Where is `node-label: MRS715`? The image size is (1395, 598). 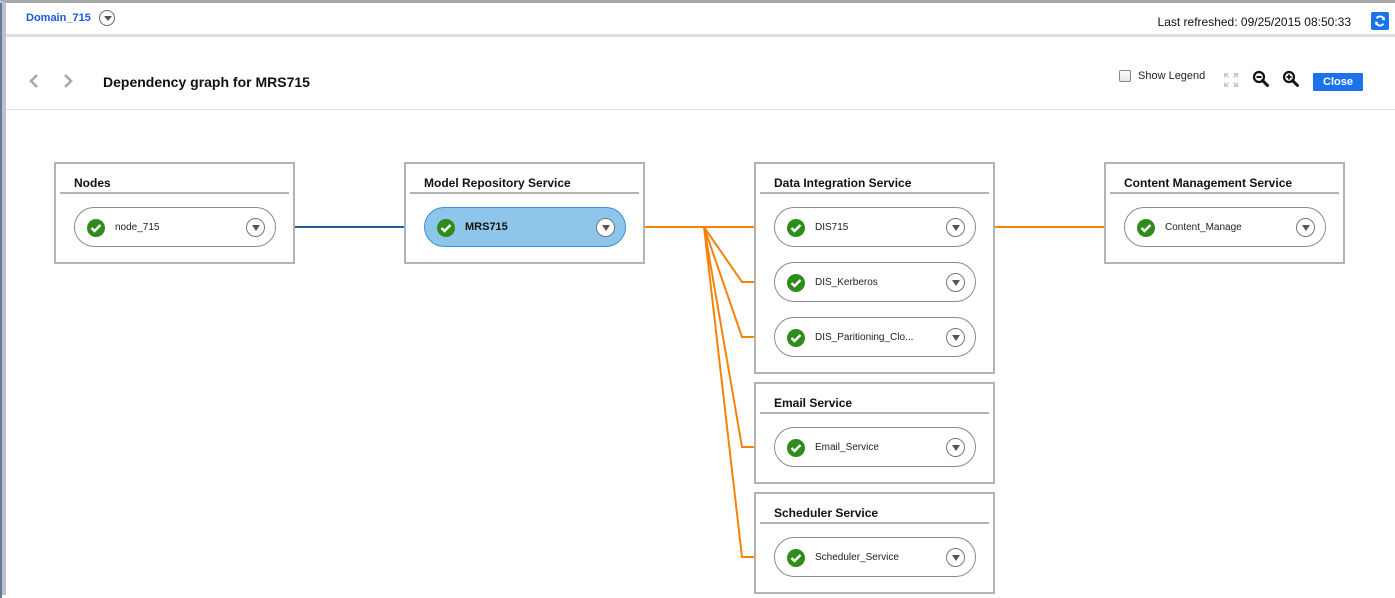
node-label: MRS715 is located at coordinates (486, 227).